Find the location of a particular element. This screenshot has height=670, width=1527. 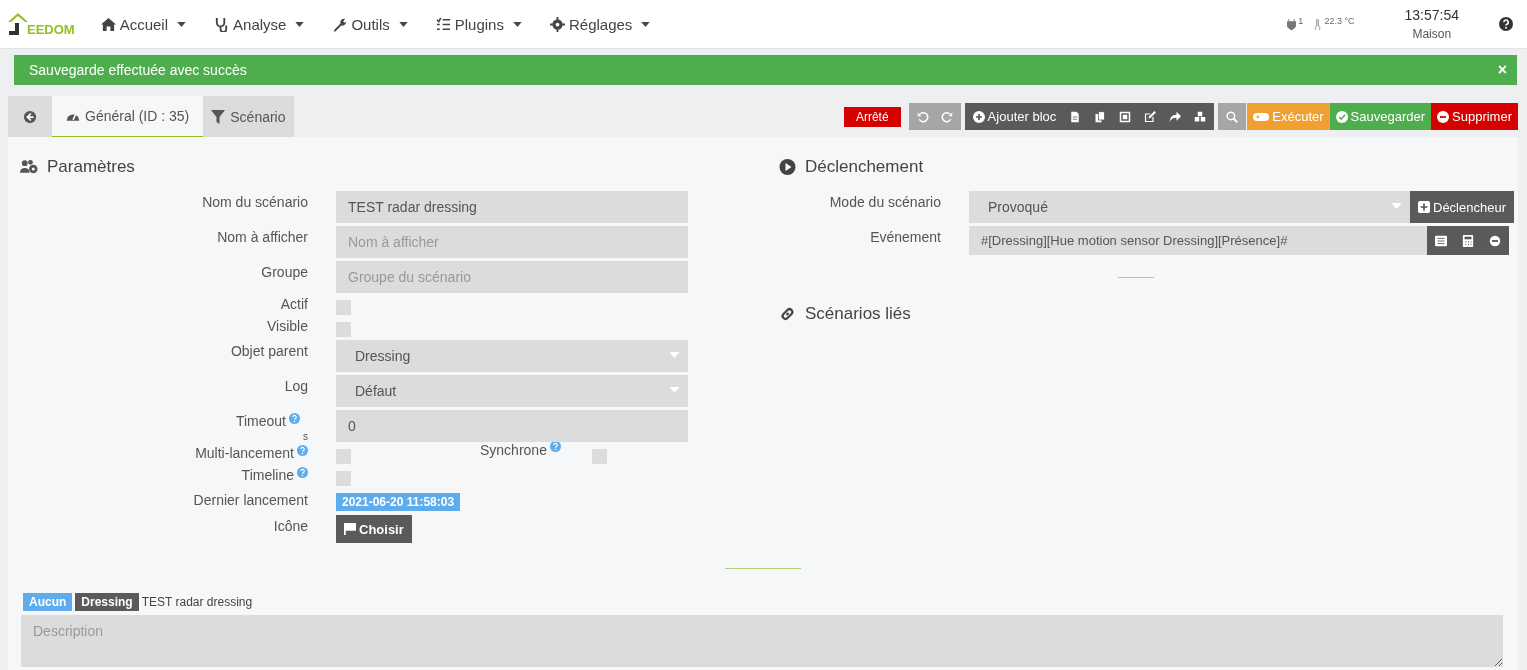

field-label: Visible is located at coordinates (287, 326).